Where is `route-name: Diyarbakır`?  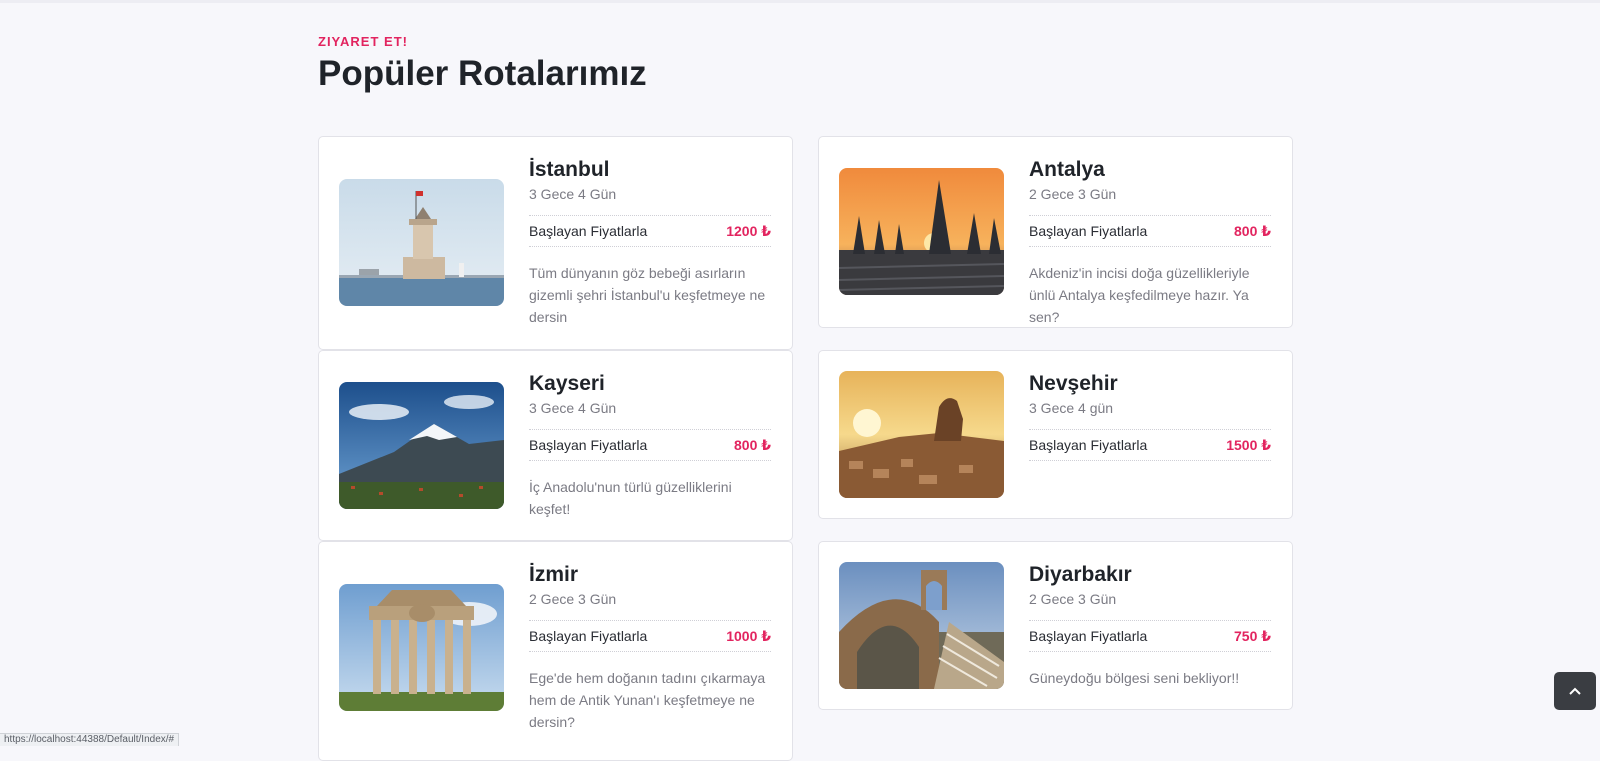 route-name: Diyarbakır is located at coordinates (1150, 575).